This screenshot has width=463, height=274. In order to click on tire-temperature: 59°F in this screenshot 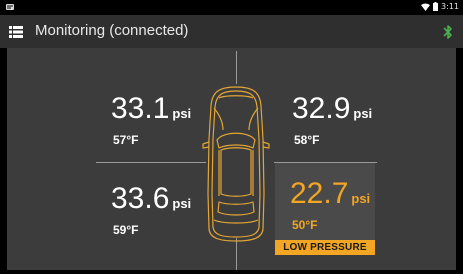, I will do `click(126, 230)`.